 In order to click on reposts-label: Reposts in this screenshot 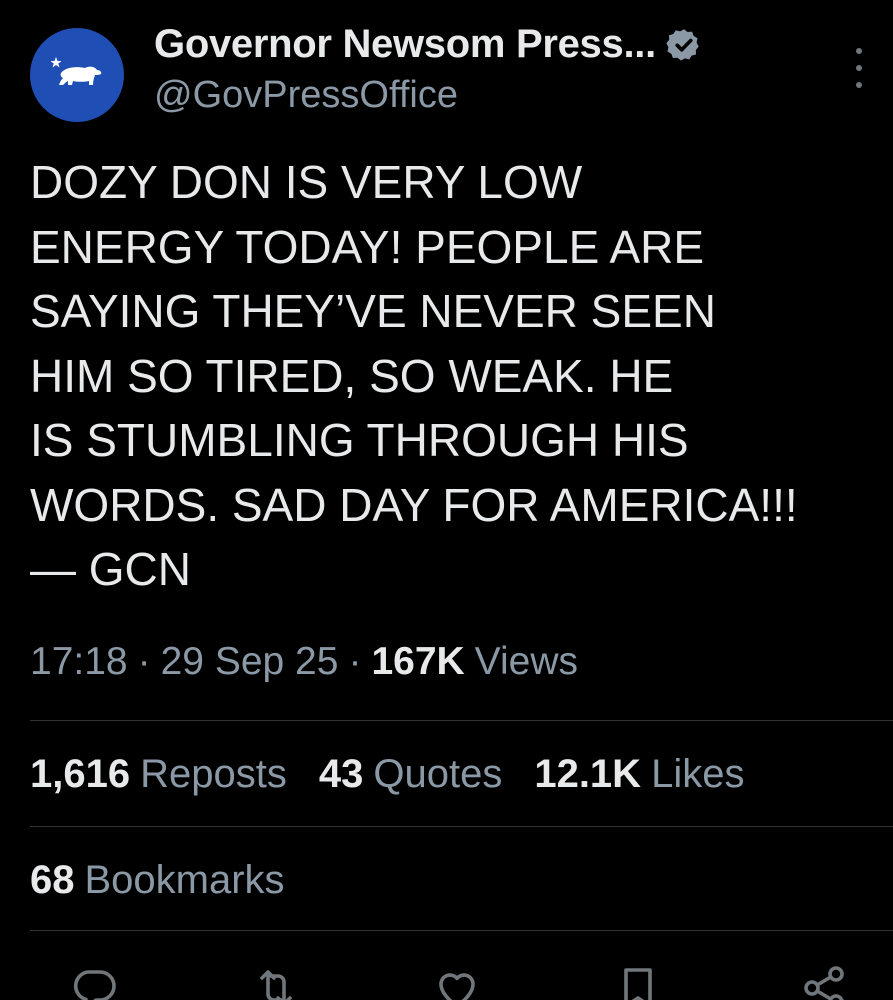, I will do `click(213, 774)`.